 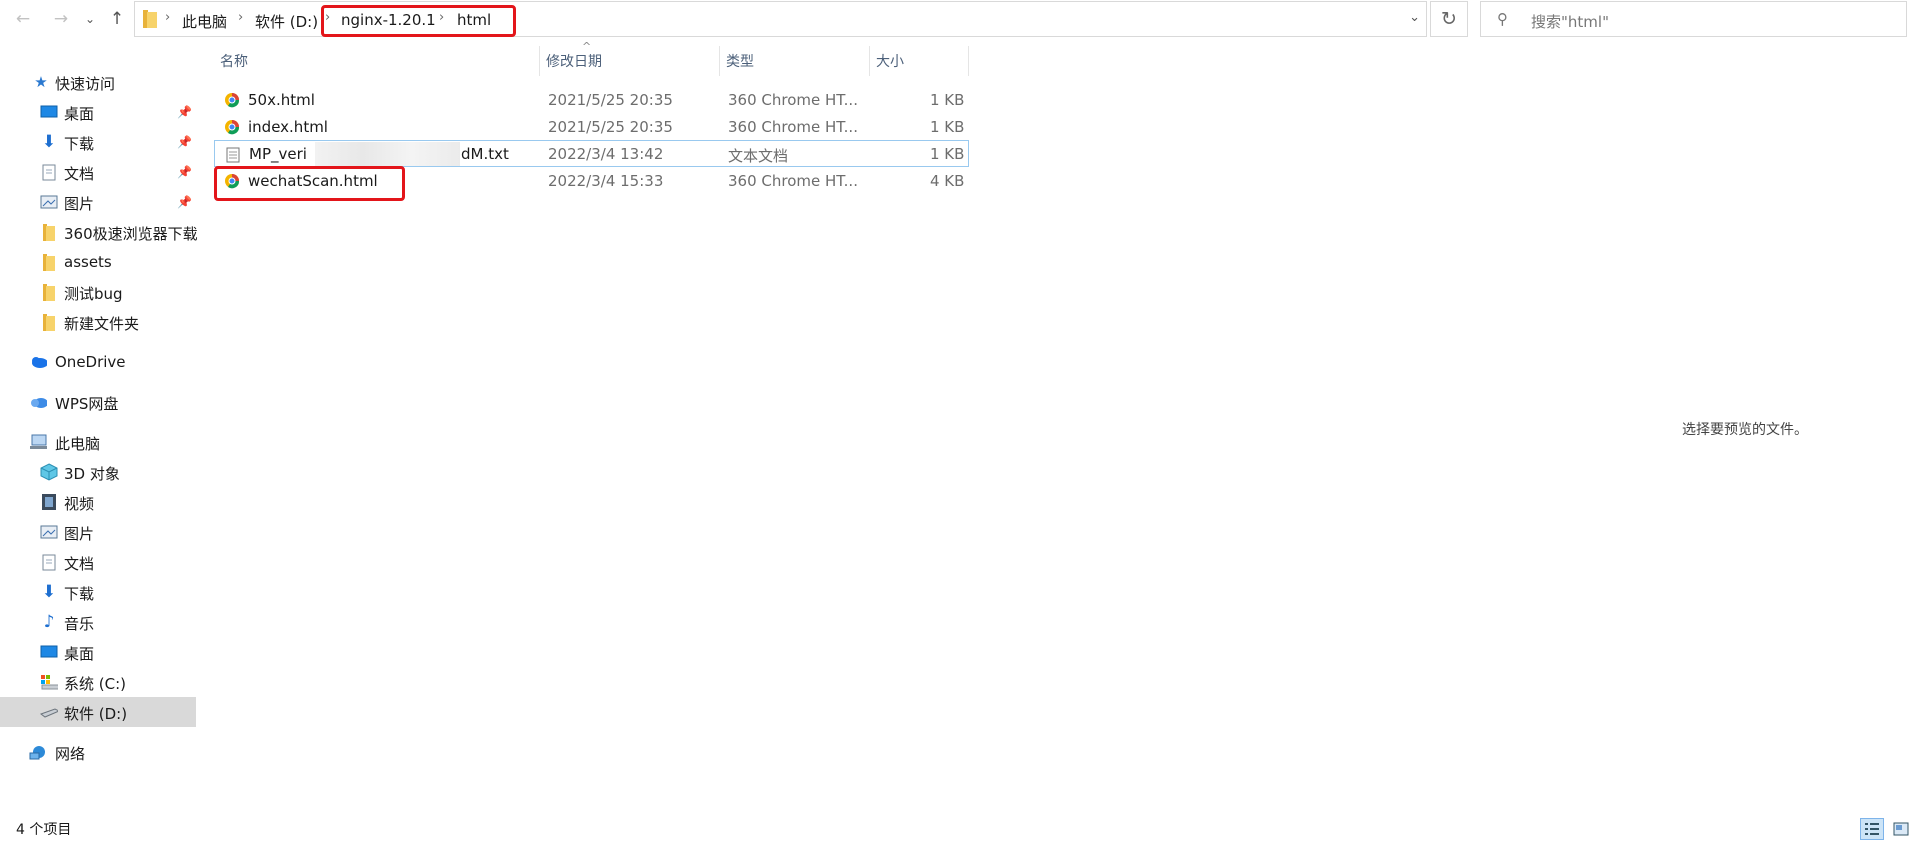 What do you see at coordinates (98, 82) in the screenshot?
I see `sidebar-item-quick-access: ★ 快速访问` at bounding box center [98, 82].